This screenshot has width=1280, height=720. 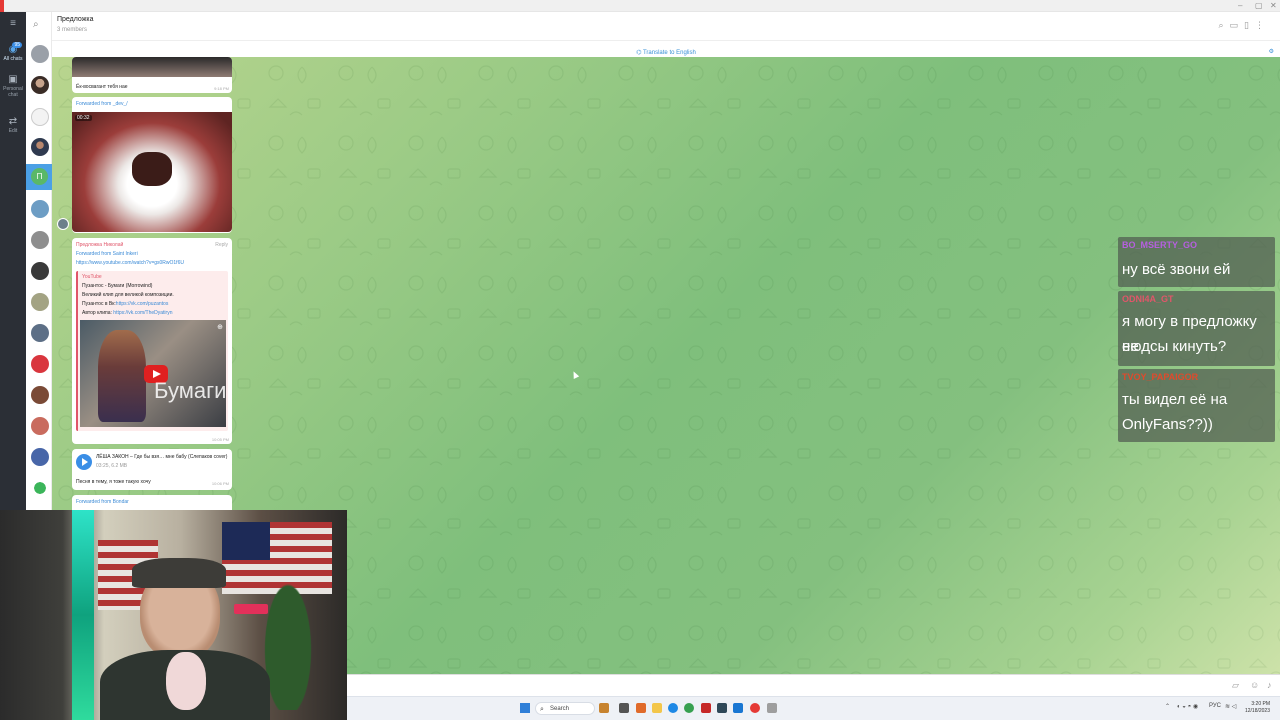 I want to click on preview-link: https://vk.com/puzantos, so click(x=142, y=304).